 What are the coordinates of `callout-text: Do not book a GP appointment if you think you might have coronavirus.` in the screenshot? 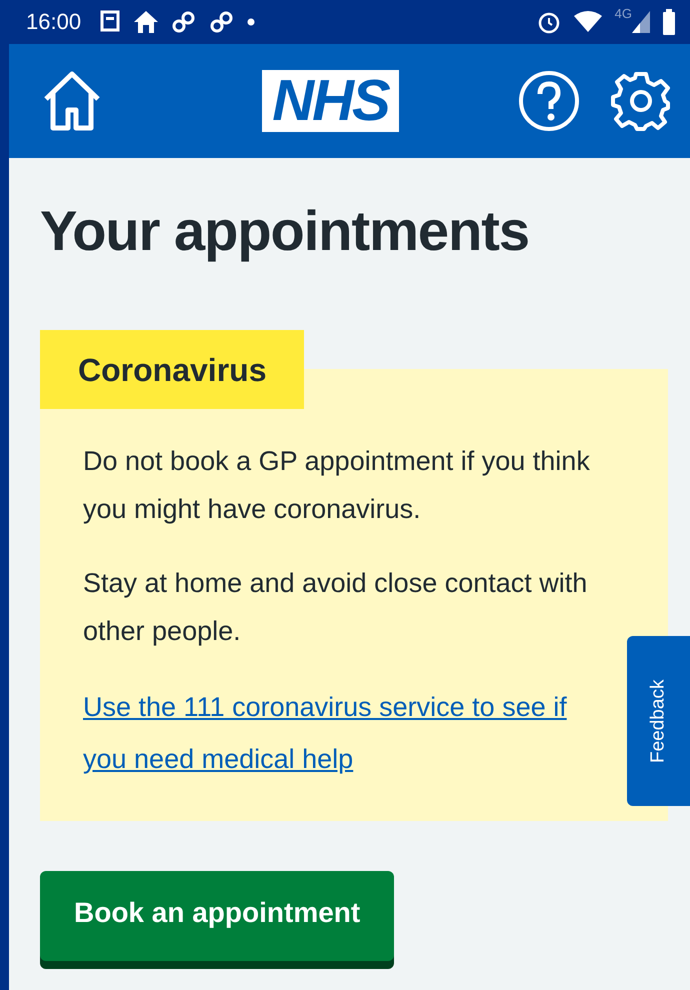 It's located at (337, 485).